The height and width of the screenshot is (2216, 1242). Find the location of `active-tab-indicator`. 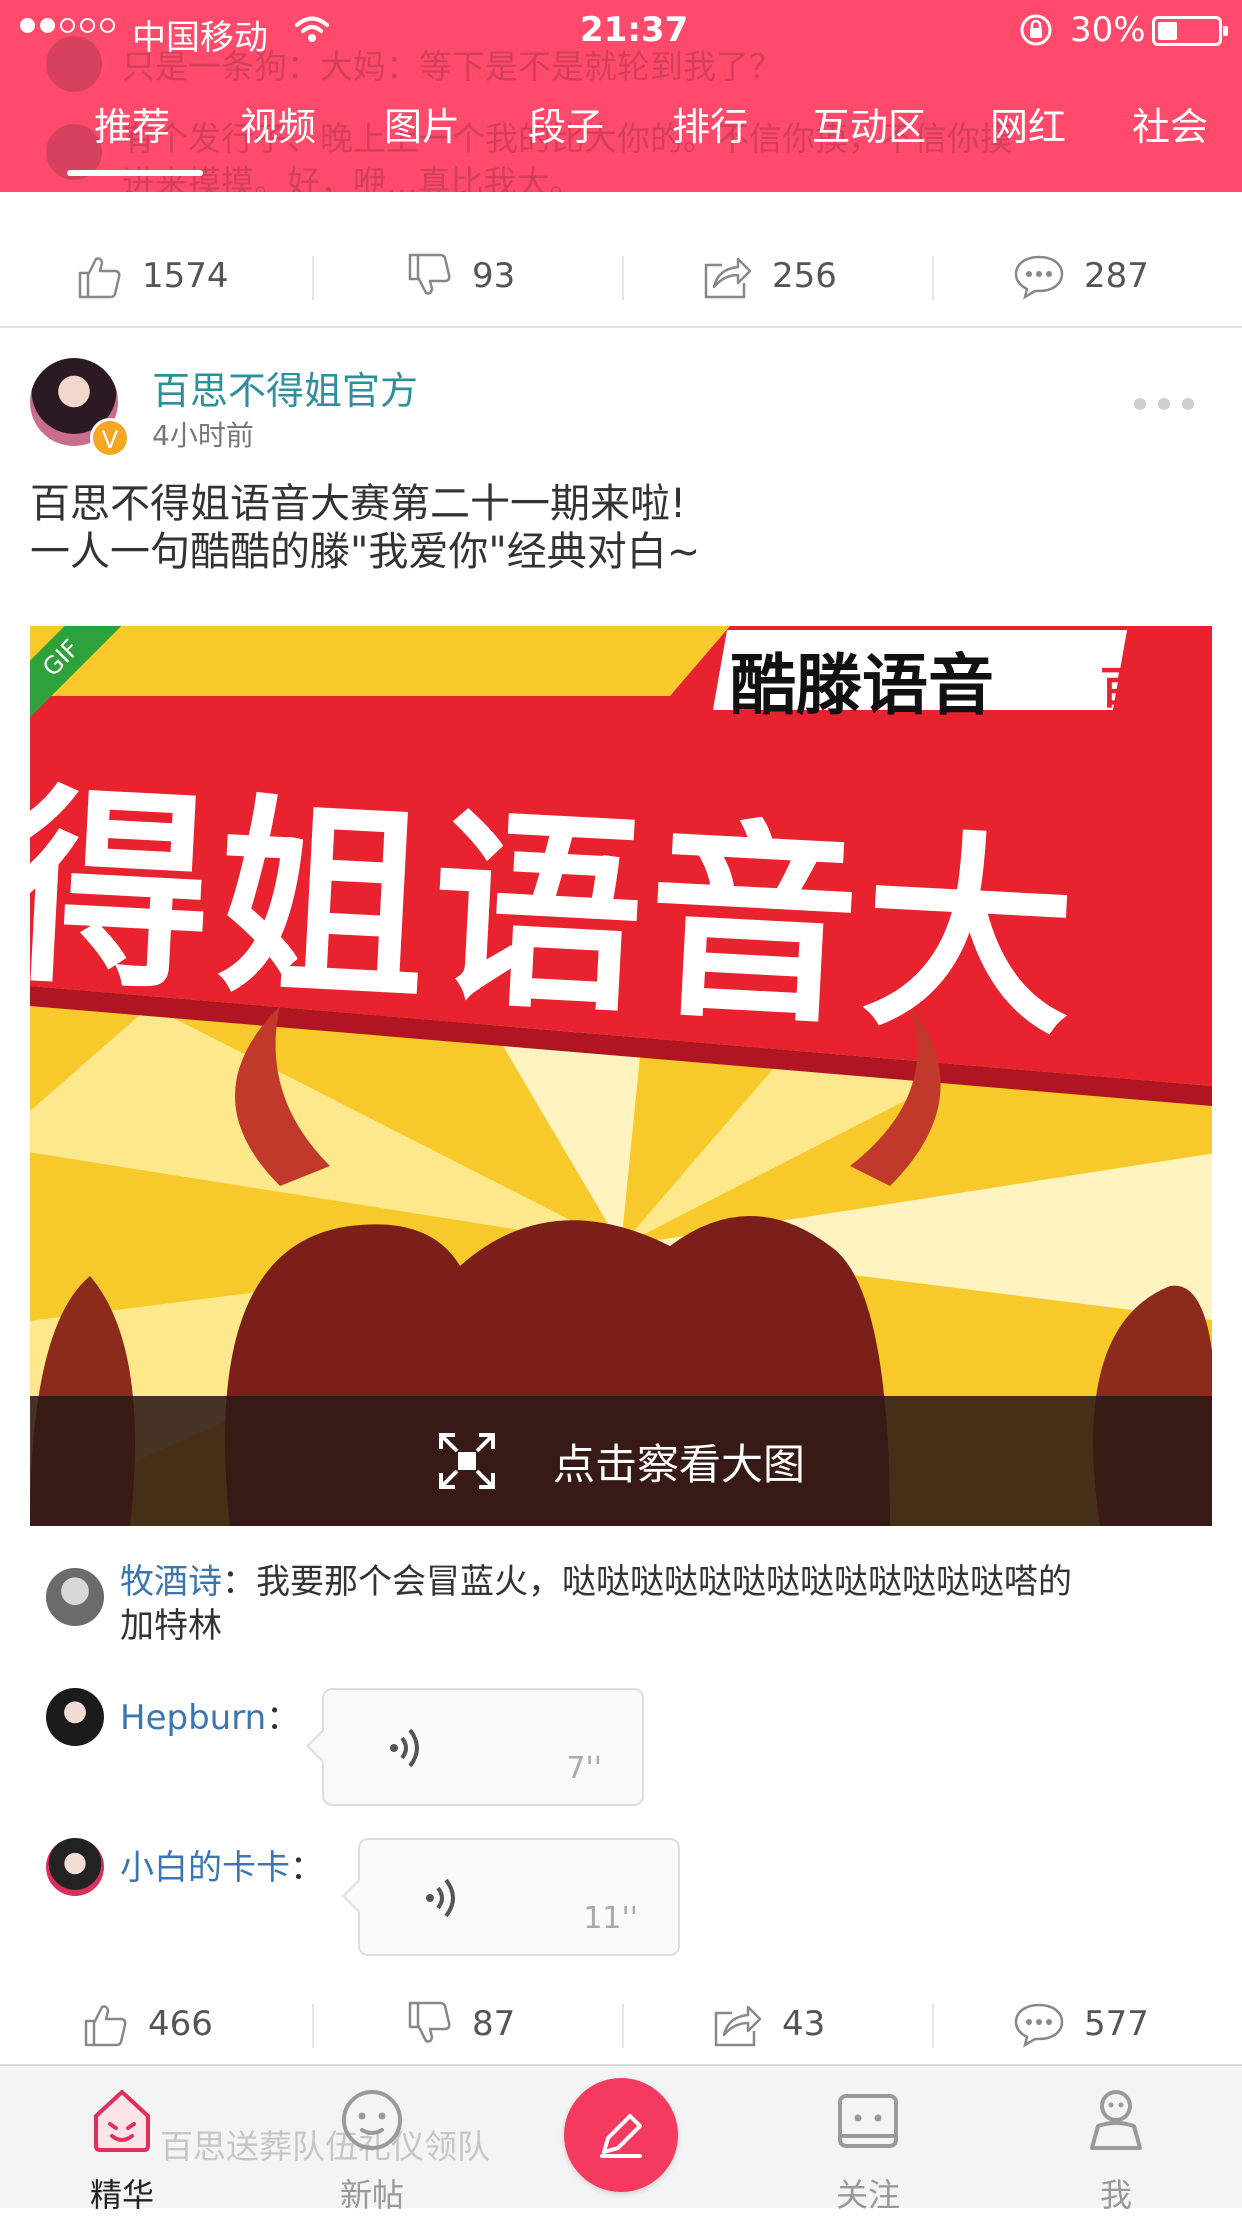

active-tab-indicator is located at coordinates (135, 173).